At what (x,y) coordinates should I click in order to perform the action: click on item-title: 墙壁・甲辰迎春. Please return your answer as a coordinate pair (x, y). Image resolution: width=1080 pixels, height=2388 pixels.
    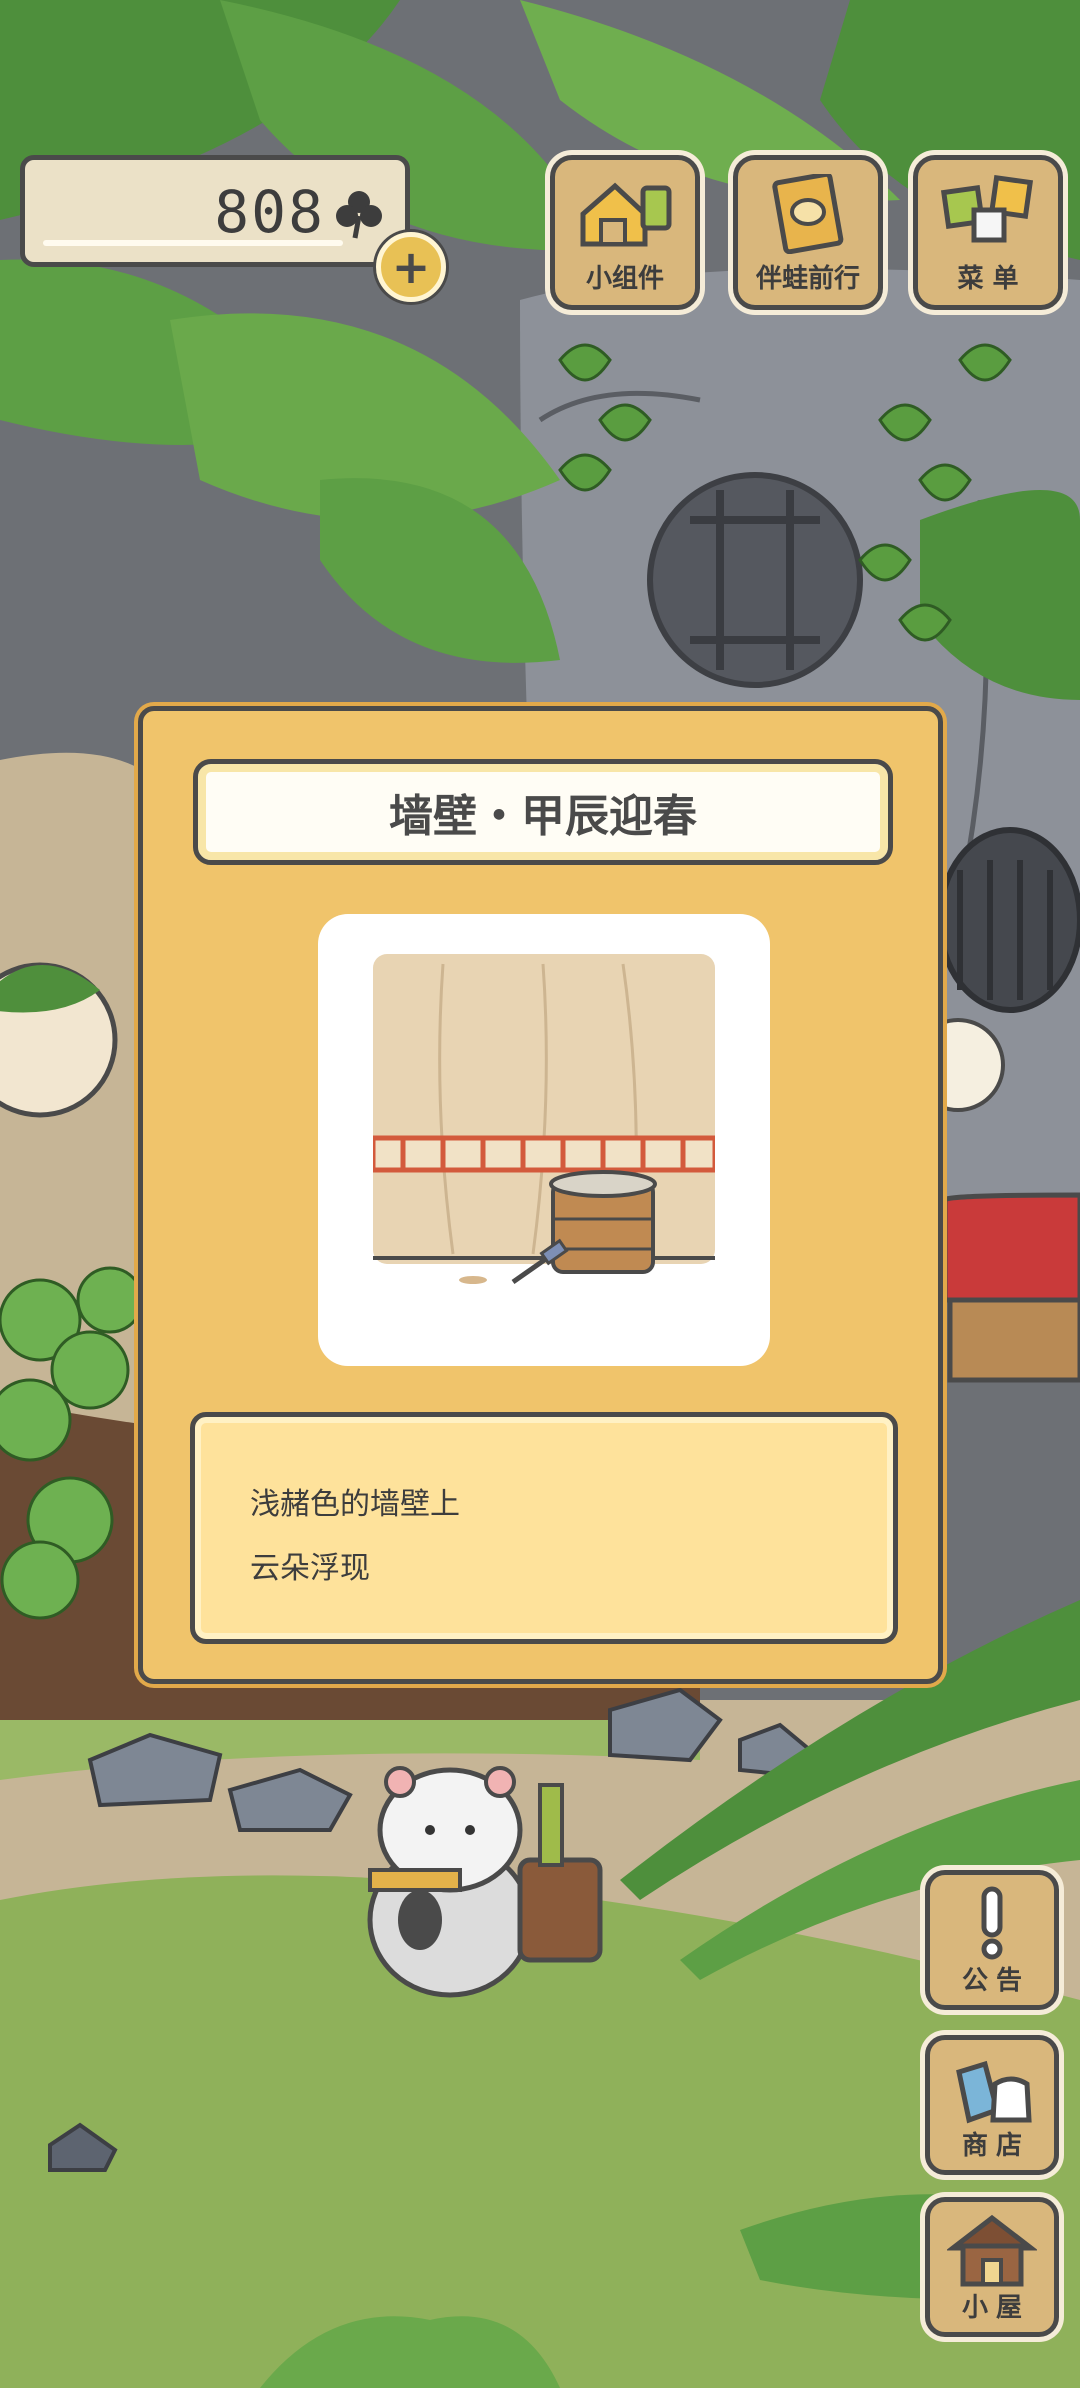
    Looking at the image, I should click on (543, 812).